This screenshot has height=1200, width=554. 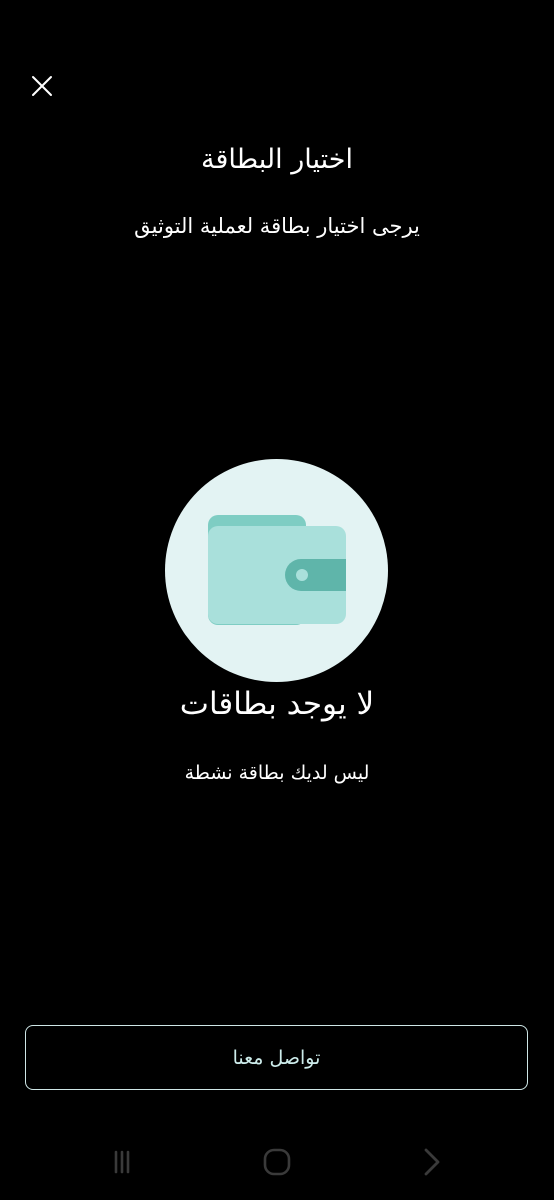 What do you see at coordinates (277, 226) in the screenshot?
I see `page-subtitle: يرجى اختيار بطاقة لعملية التوثيق` at bounding box center [277, 226].